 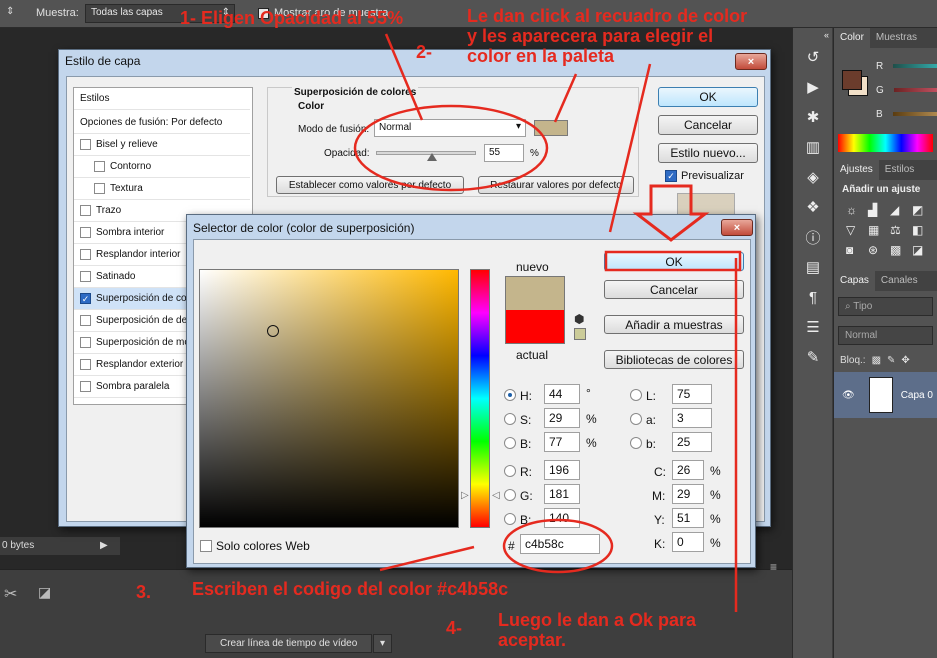 What do you see at coordinates (451, 148) in the screenshot?
I see `opacity-highlight-ellipse` at bounding box center [451, 148].